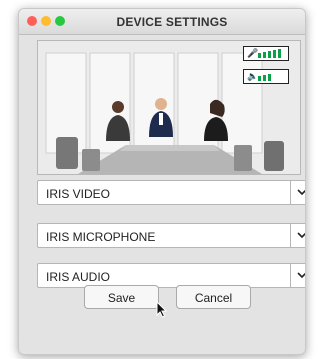 The image size is (320, 359). Describe the element at coordinates (32, 21) in the screenshot. I see `close-window-button` at that location.